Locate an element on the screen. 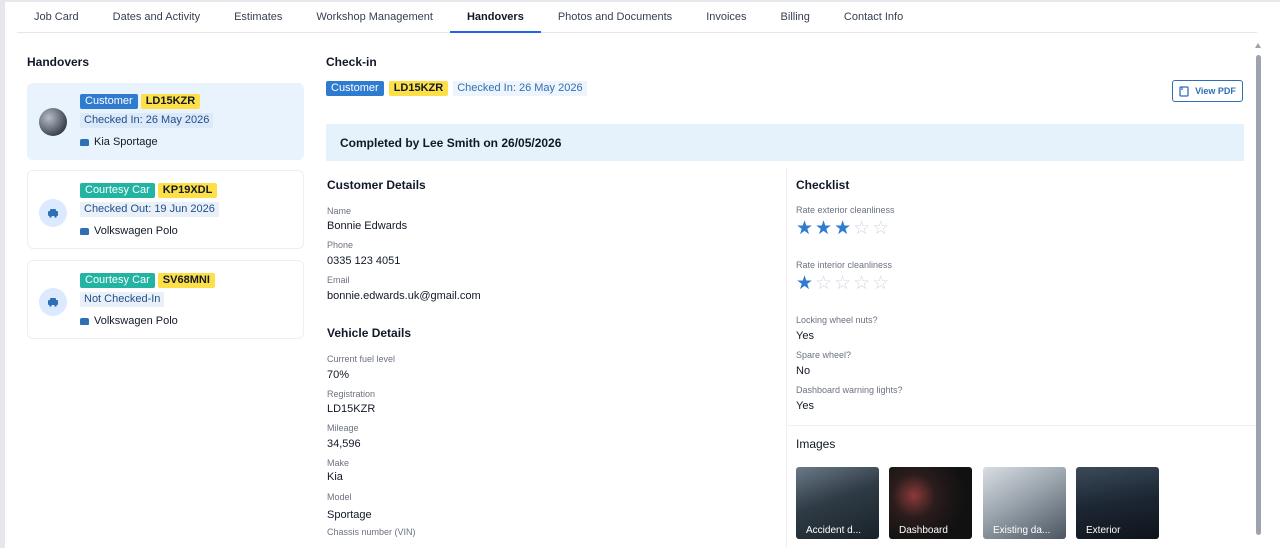 This screenshot has width=1280, height=548. make-value: Kia is located at coordinates (335, 477).